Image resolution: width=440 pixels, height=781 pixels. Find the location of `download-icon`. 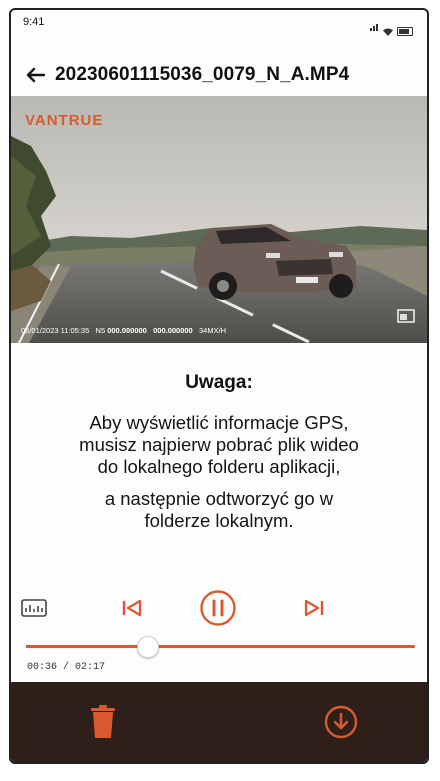

download-icon is located at coordinates (341, 722).